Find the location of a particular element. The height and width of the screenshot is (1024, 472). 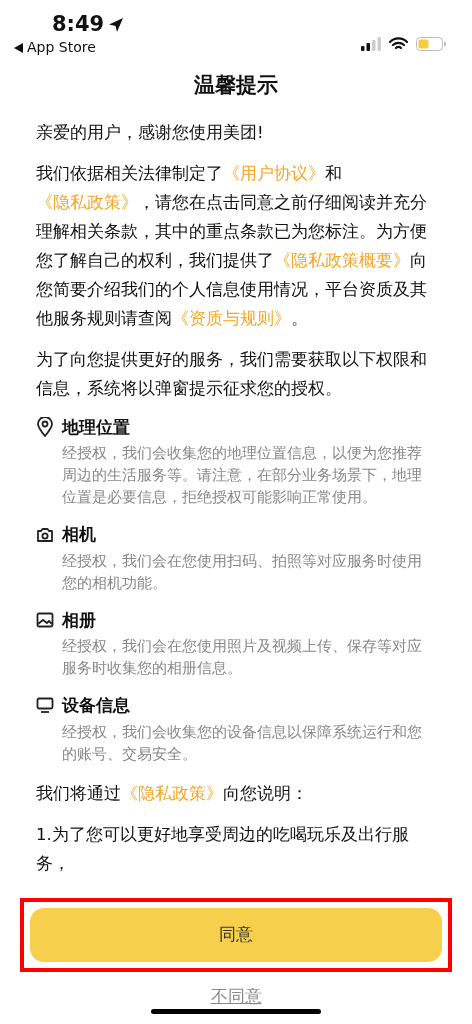

policy-link: 《用户协议》 is located at coordinates (274, 173).